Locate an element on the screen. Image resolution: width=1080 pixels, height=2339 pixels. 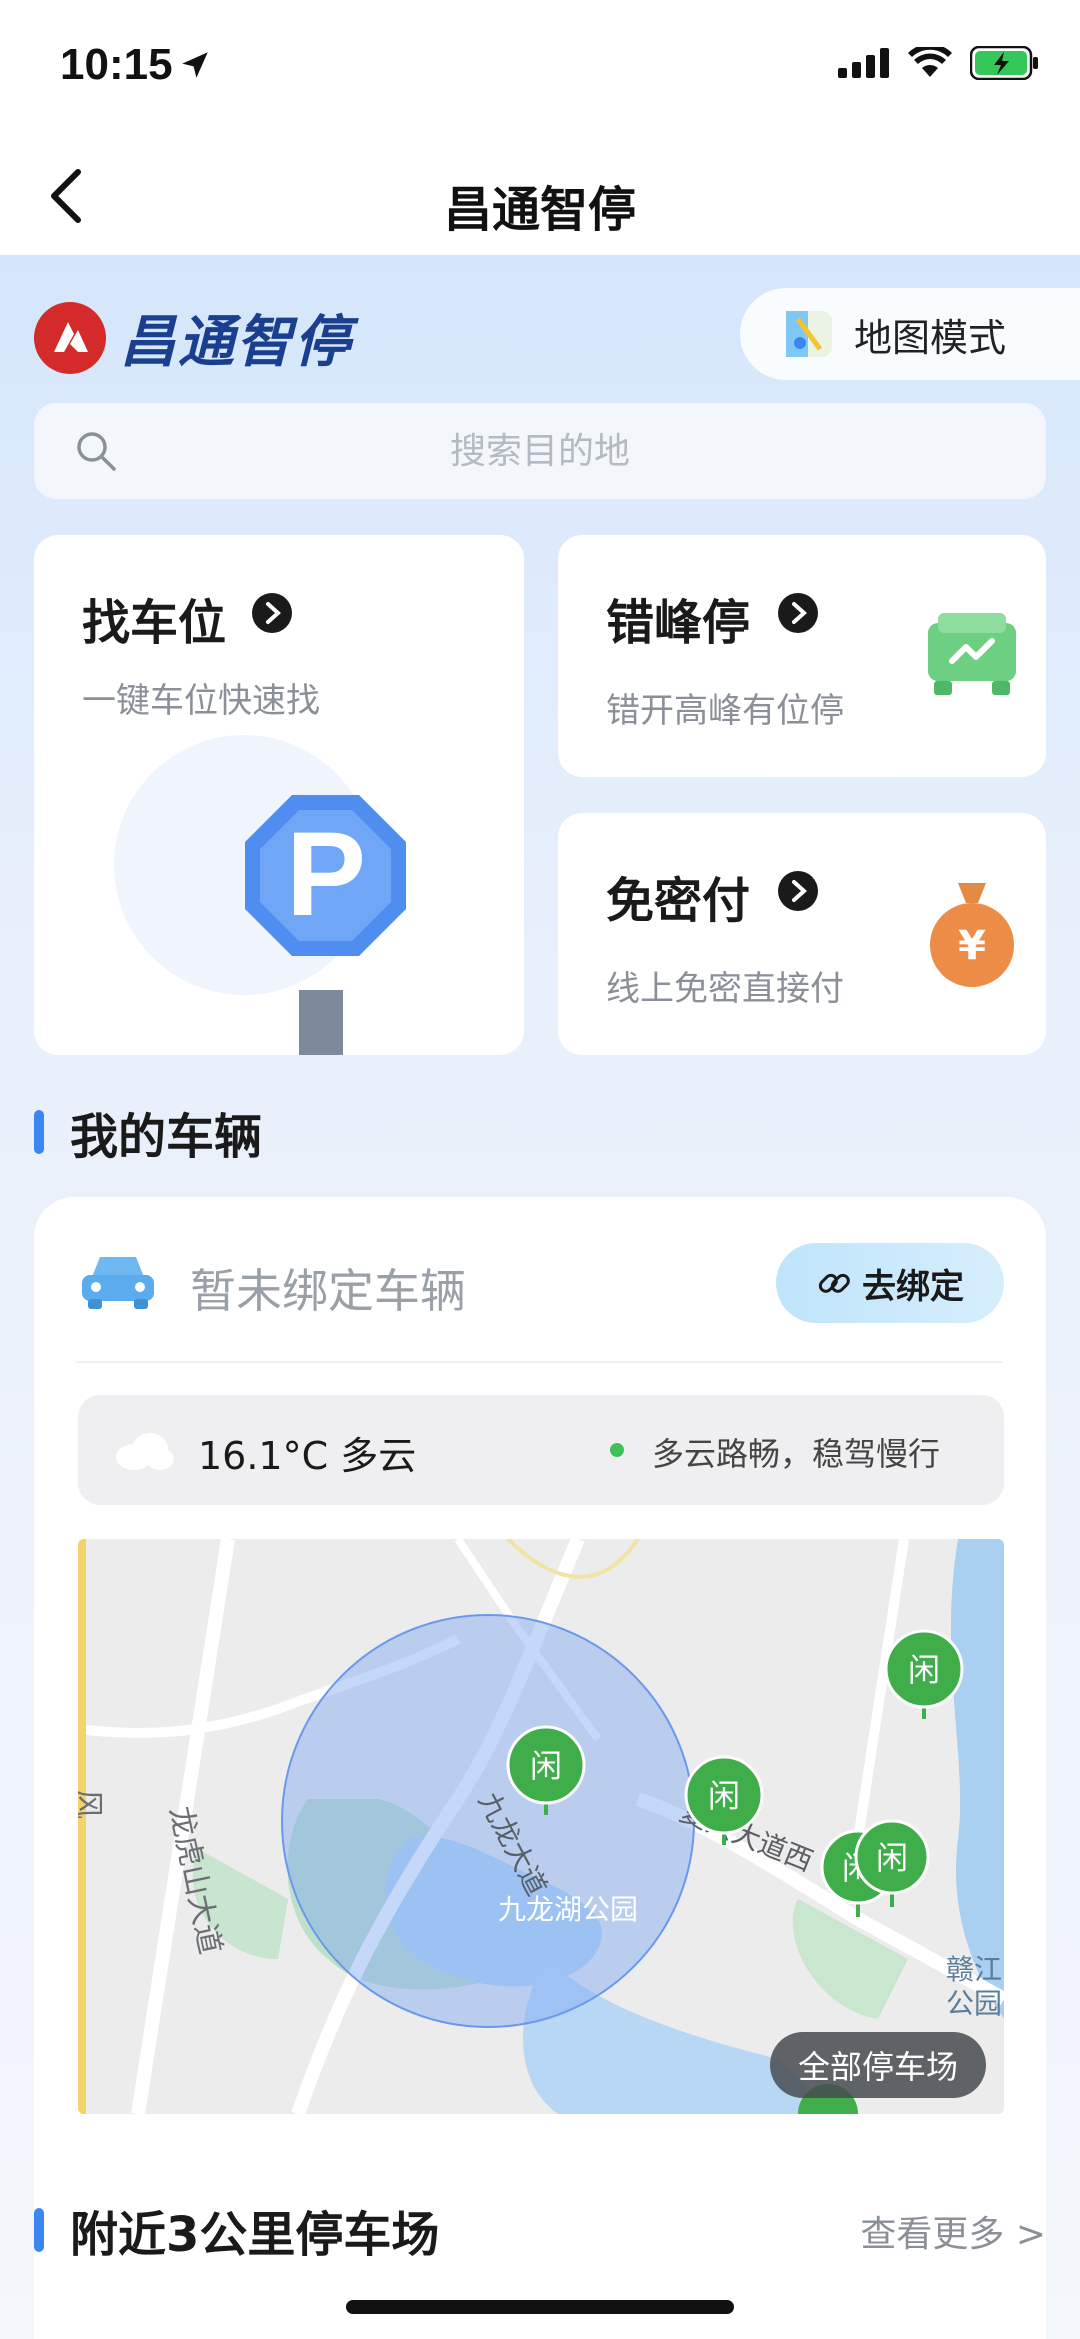
my-vehicles-header: 我的车辆 is located at coordinates (148, 1132).